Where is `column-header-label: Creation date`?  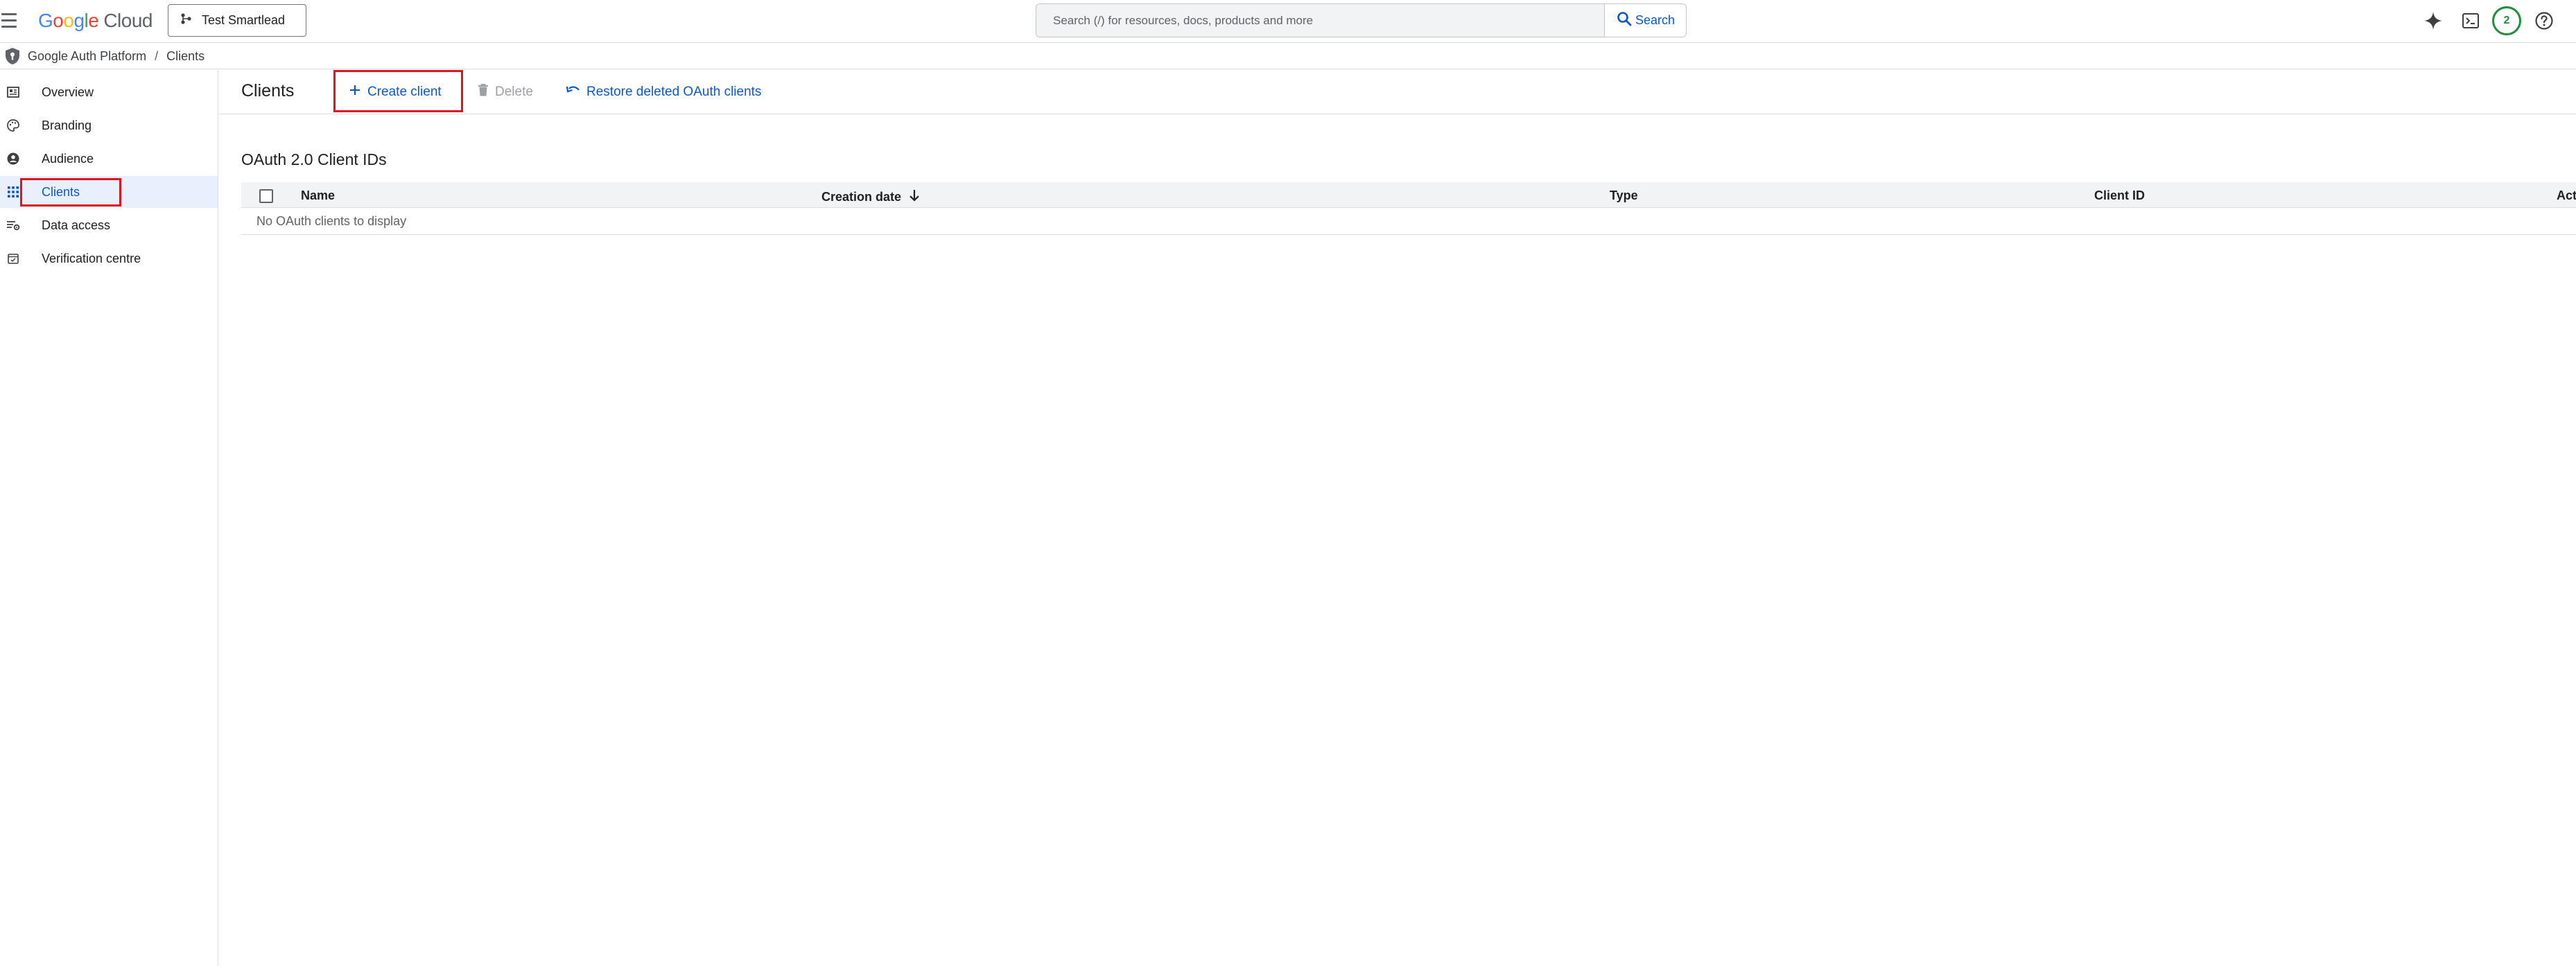 column-header-label: Creation date is located at coordinates (861, 197).